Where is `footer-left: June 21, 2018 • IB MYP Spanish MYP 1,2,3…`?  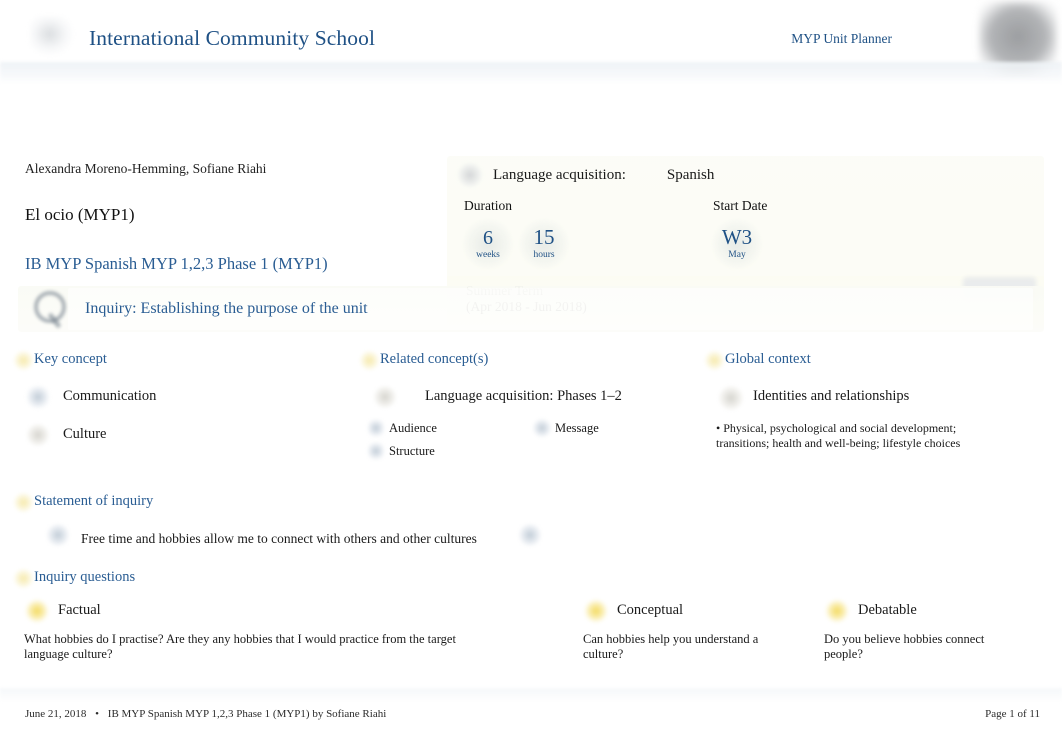
footer-left: June 21, 2018 • IB MYP Spanish MYP 1,2,3… is located at coordinates (205, 714).